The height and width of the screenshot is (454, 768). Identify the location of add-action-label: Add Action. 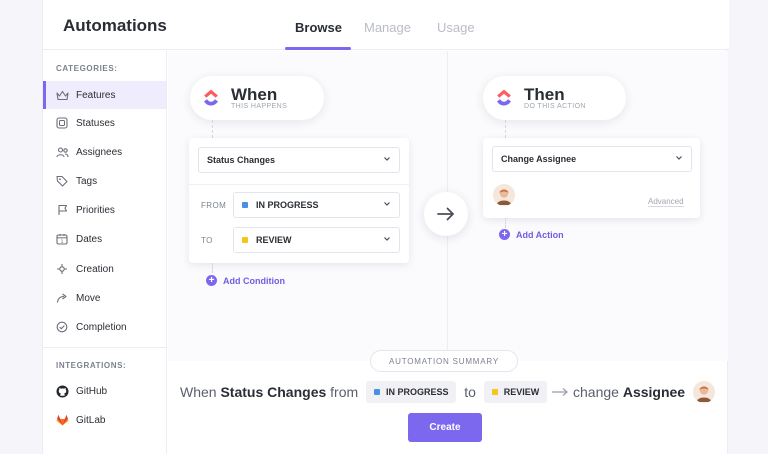
(540, 234).